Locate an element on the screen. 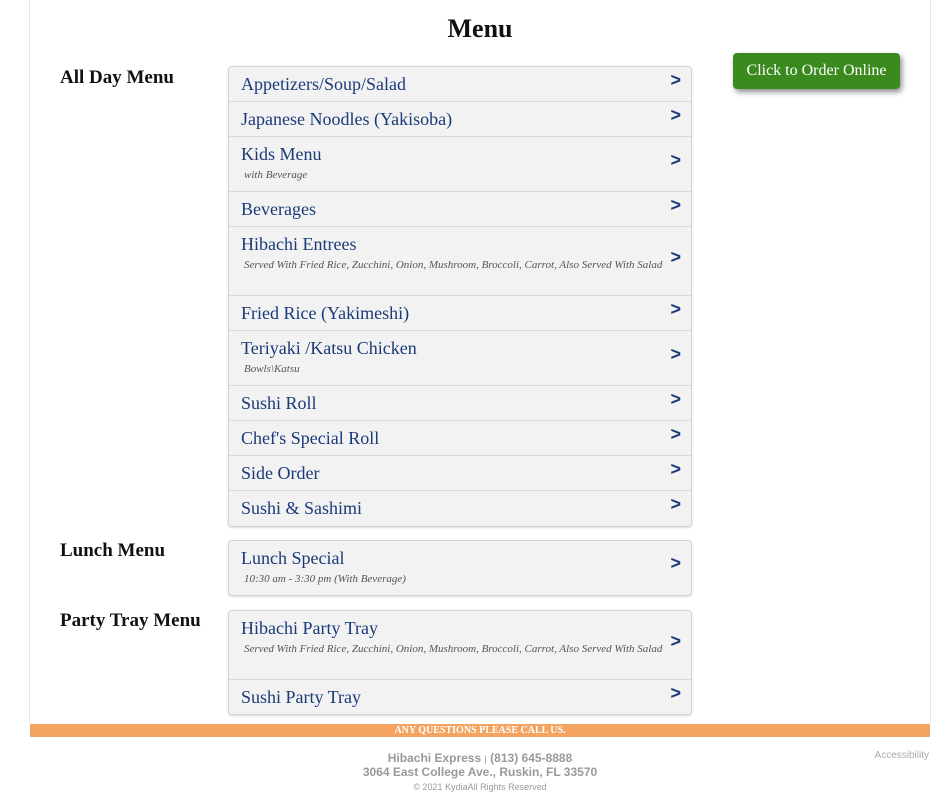 This screenshot has height=800, width=945. rights-text: All Rights Reserved is located at coordinates (507, 787).